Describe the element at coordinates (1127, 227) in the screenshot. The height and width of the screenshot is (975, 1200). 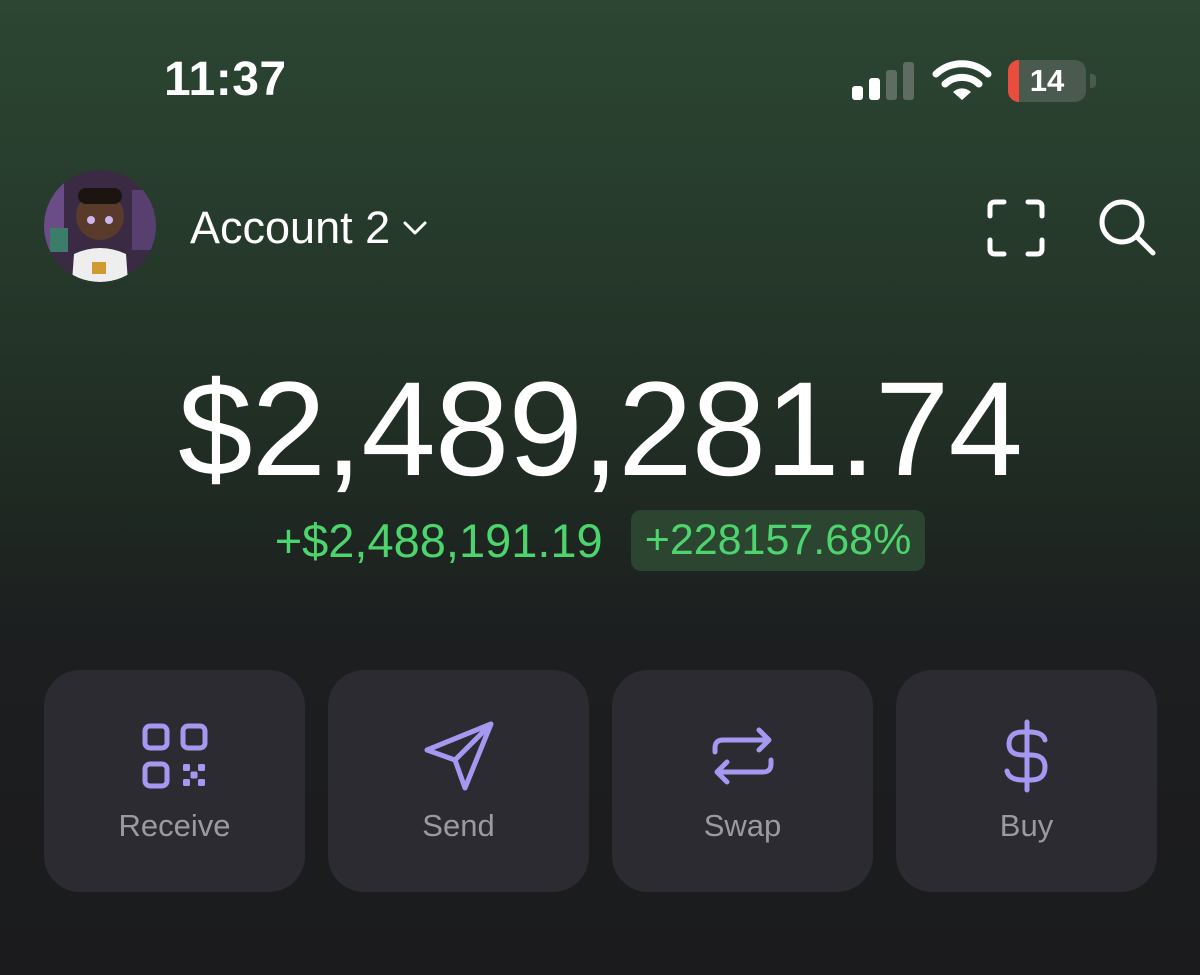
I see `search-icon` at that location.